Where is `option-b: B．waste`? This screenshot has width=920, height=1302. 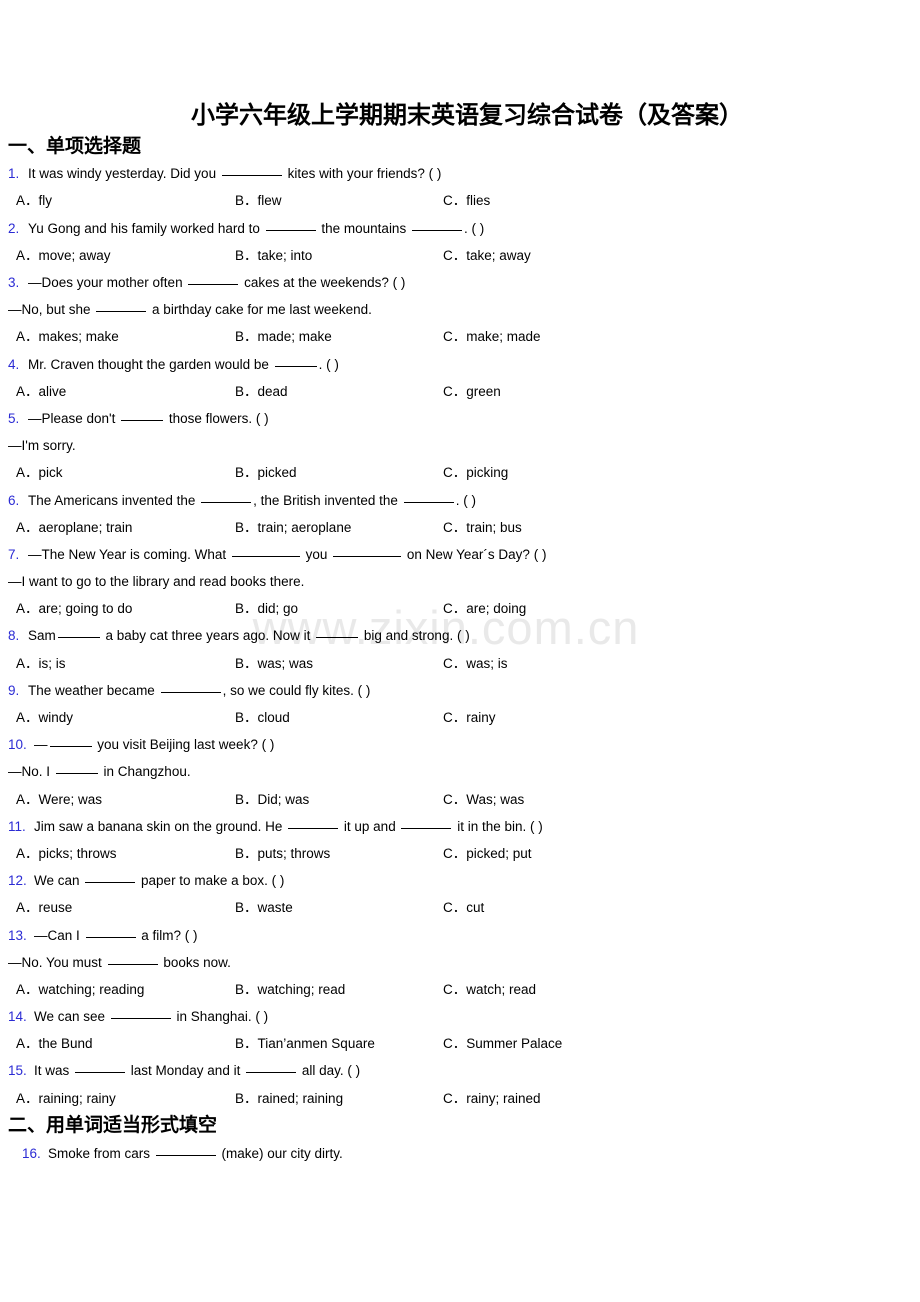 option-b: B．waste is located at coordinates (264, 907).